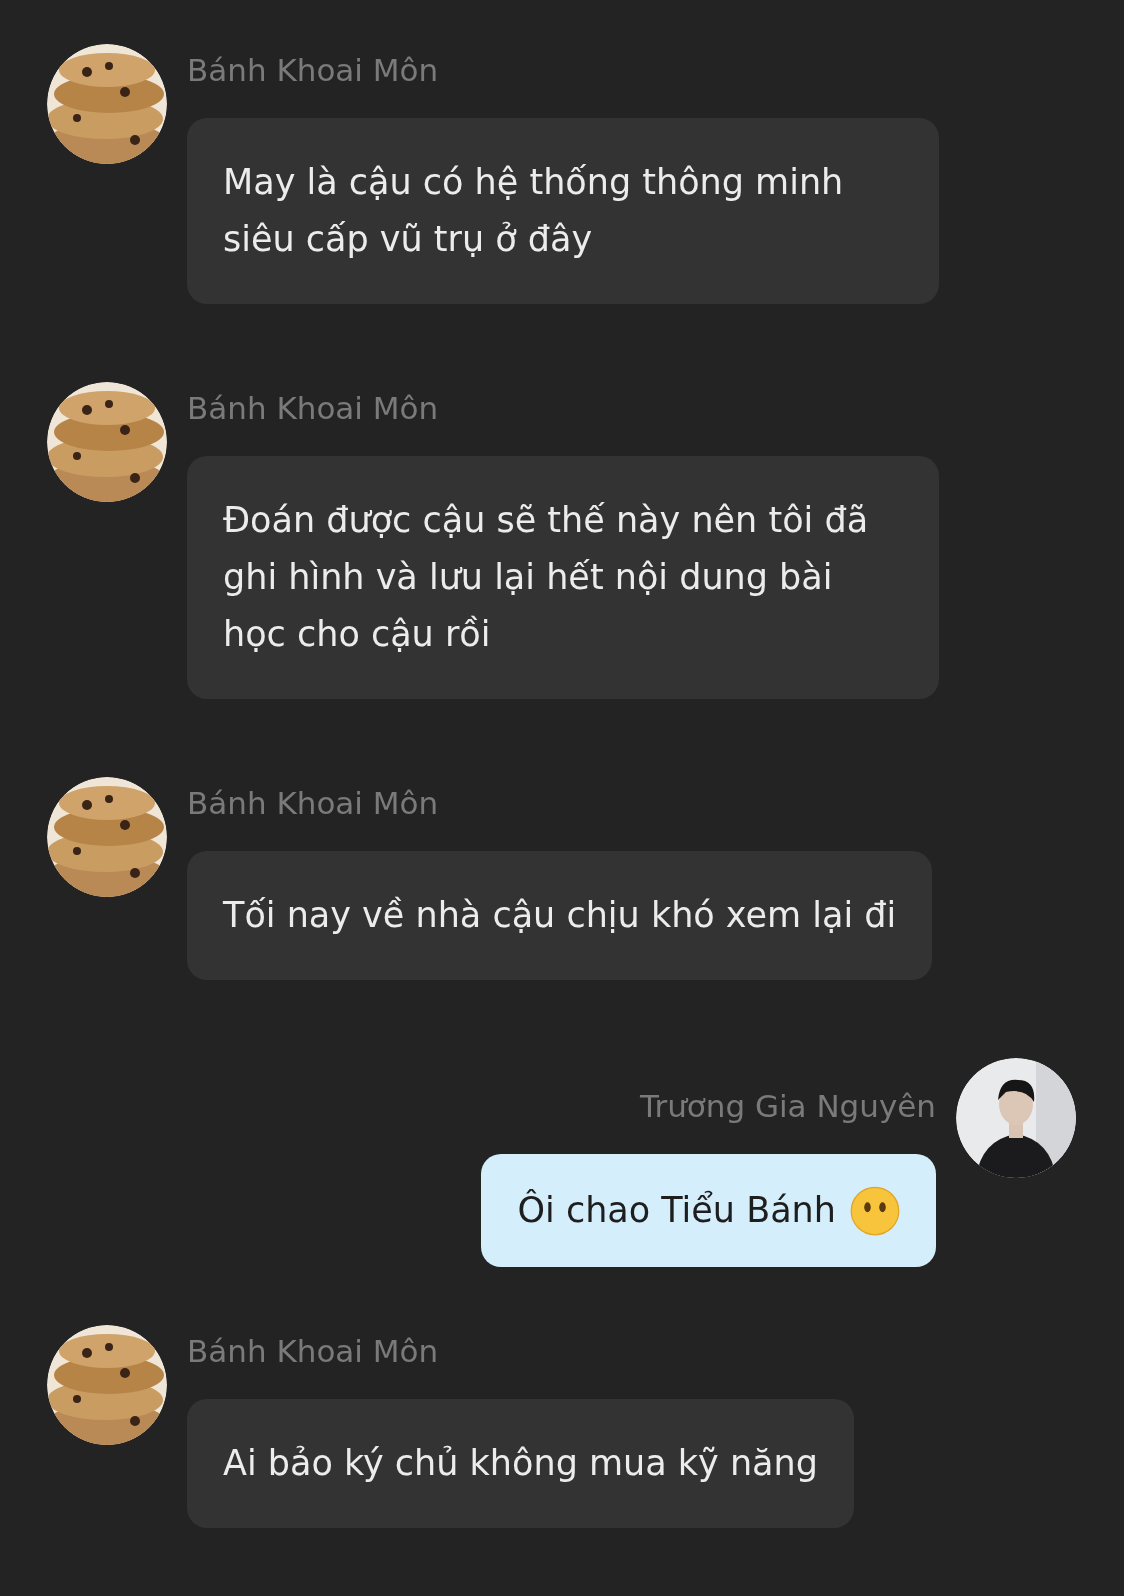  I want to click on message-bubble: Tối nay về nhà cậu chịu khó xem lại đi, so click(560, 915).